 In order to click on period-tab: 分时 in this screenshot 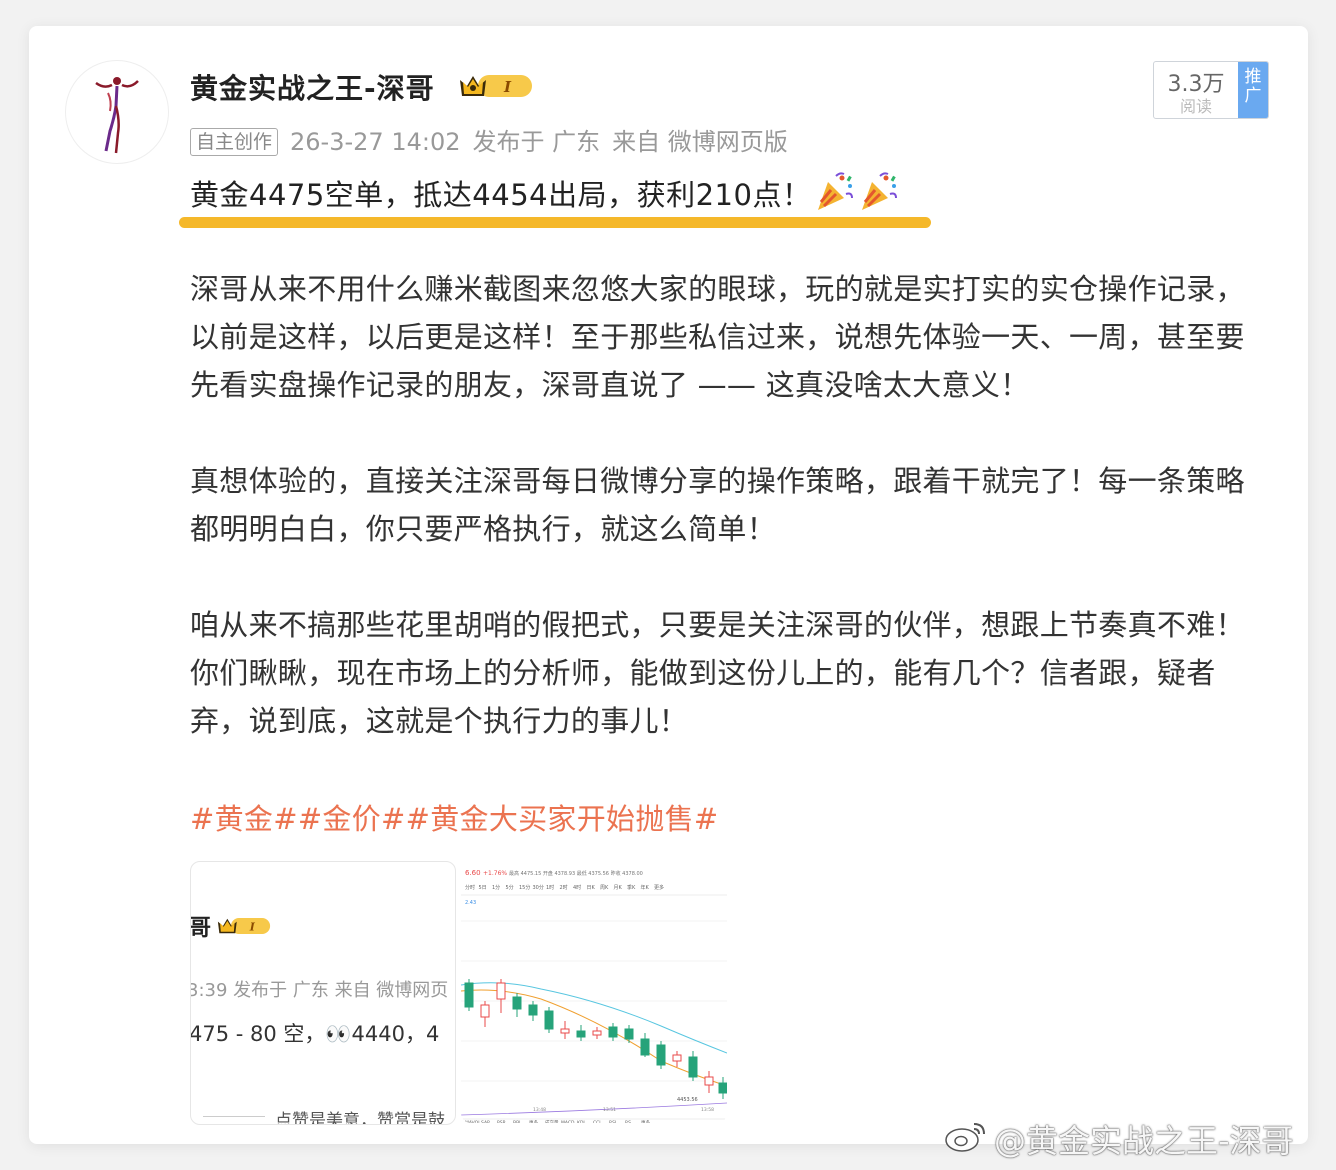, I will do `click(470, 887)`.